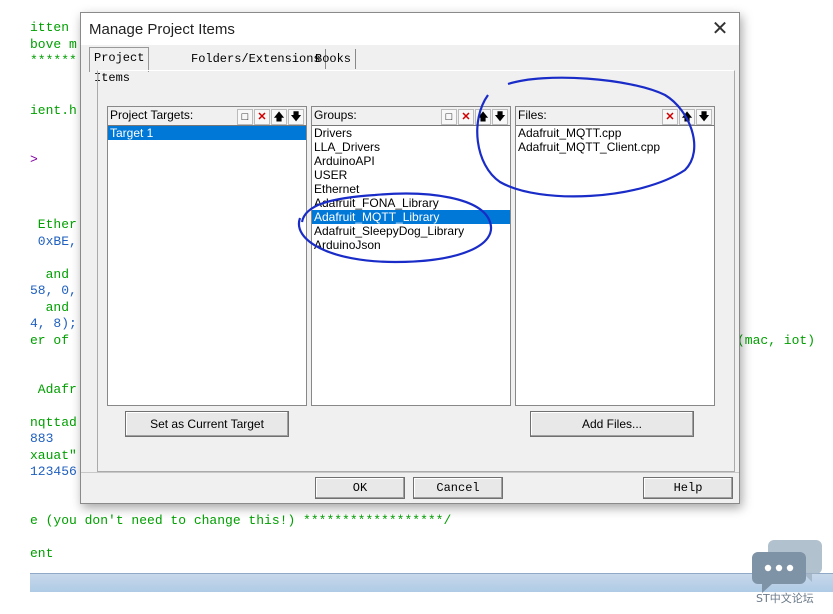 This screenshot has width=833, height=614. I want to click on code-line: ient.h, so click(53, 110).